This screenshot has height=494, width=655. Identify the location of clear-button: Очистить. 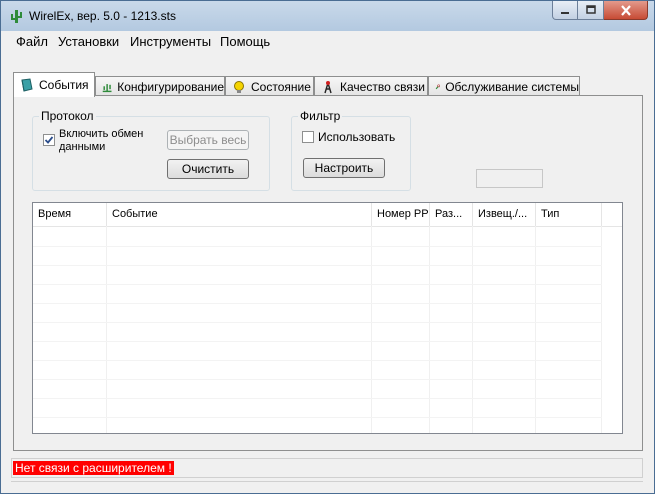
(208, 169).